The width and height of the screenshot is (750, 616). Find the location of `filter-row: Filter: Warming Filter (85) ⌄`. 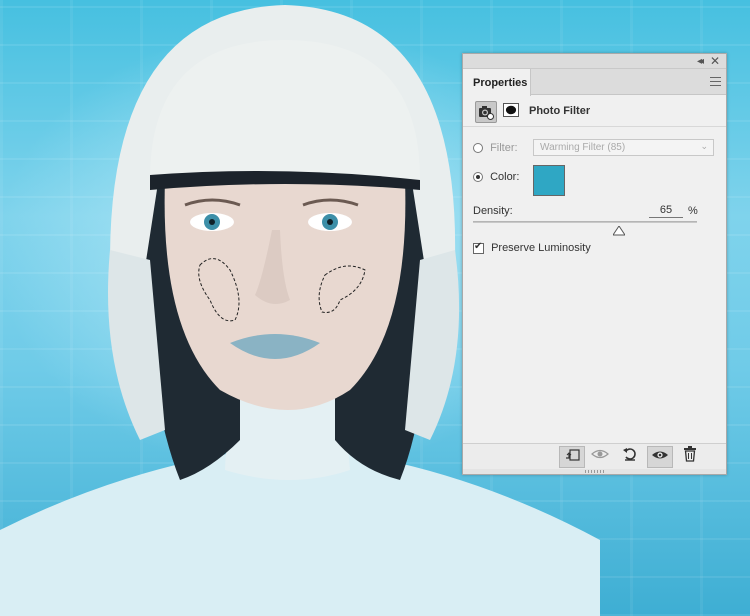

filter-row: Filter: Warming Filter (85) ⌄ is located at coordinates (595, 147).